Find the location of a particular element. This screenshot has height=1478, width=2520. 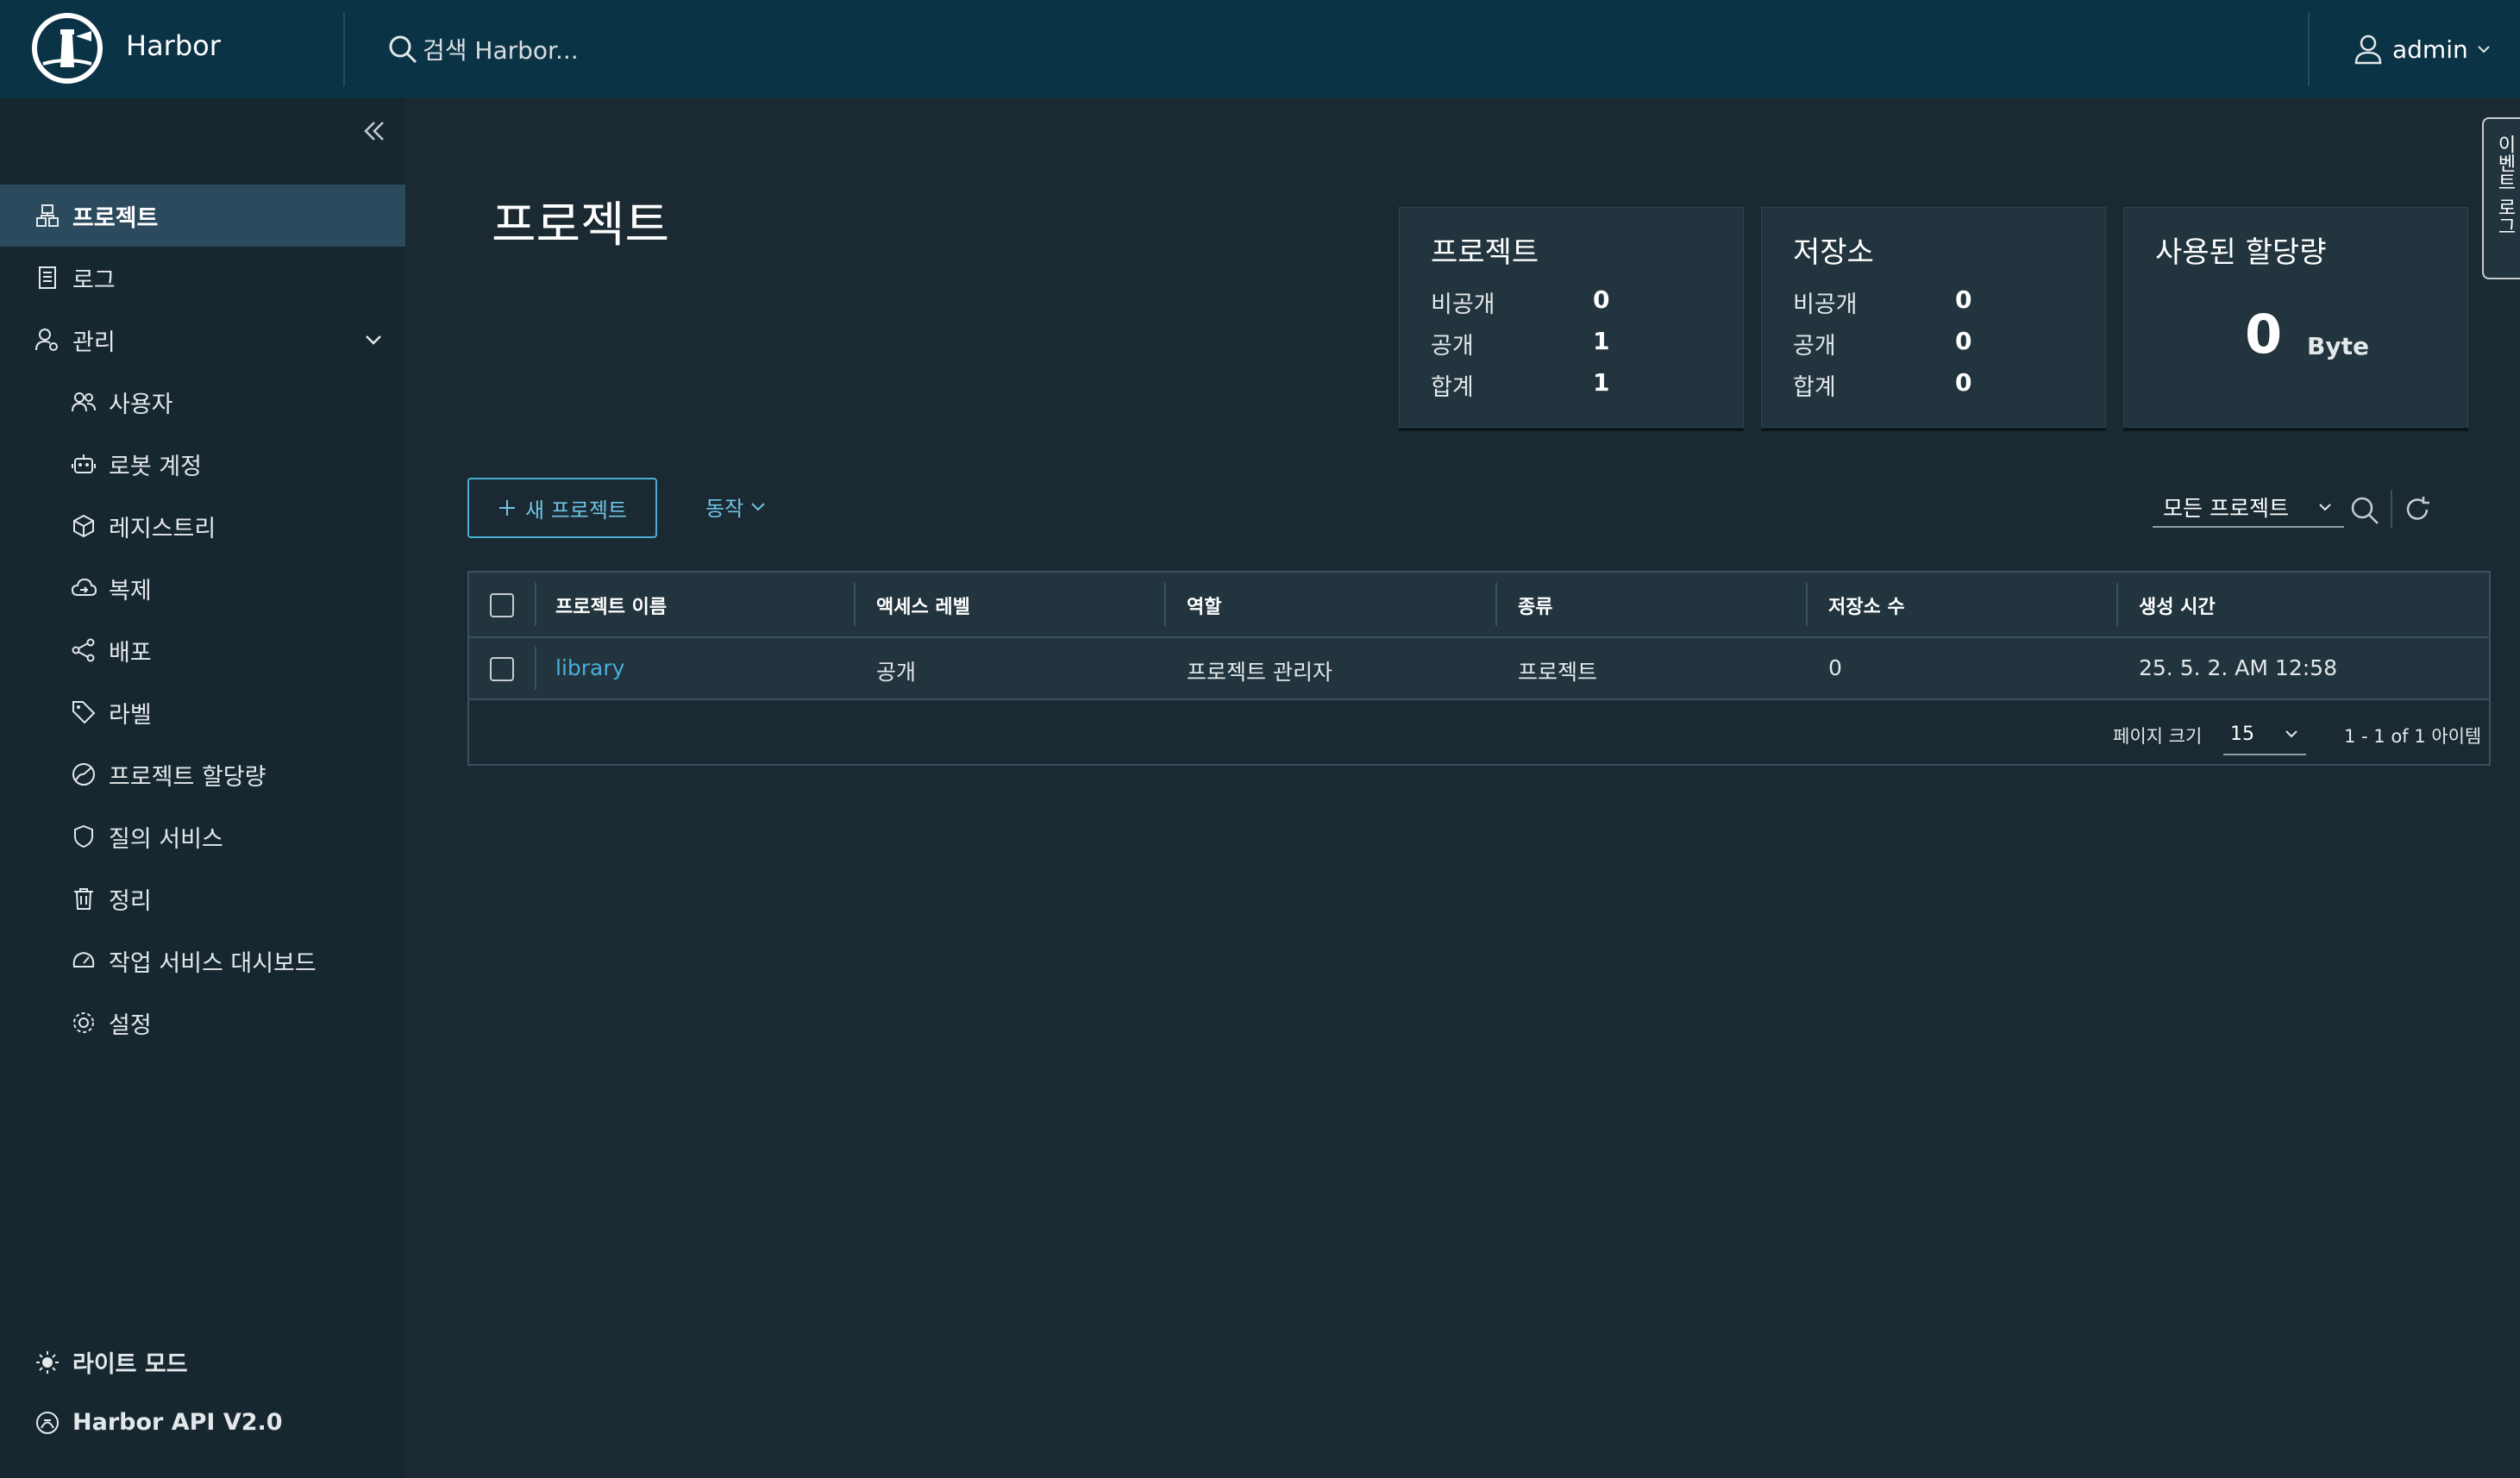

brand-name: Harbor is located at coordinates (173, 45).